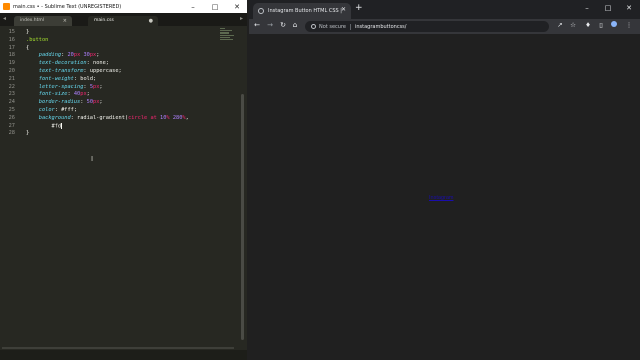 The image size is (640, 360). I want to click on tab-main-css: main.css ●, so click(123, 21).